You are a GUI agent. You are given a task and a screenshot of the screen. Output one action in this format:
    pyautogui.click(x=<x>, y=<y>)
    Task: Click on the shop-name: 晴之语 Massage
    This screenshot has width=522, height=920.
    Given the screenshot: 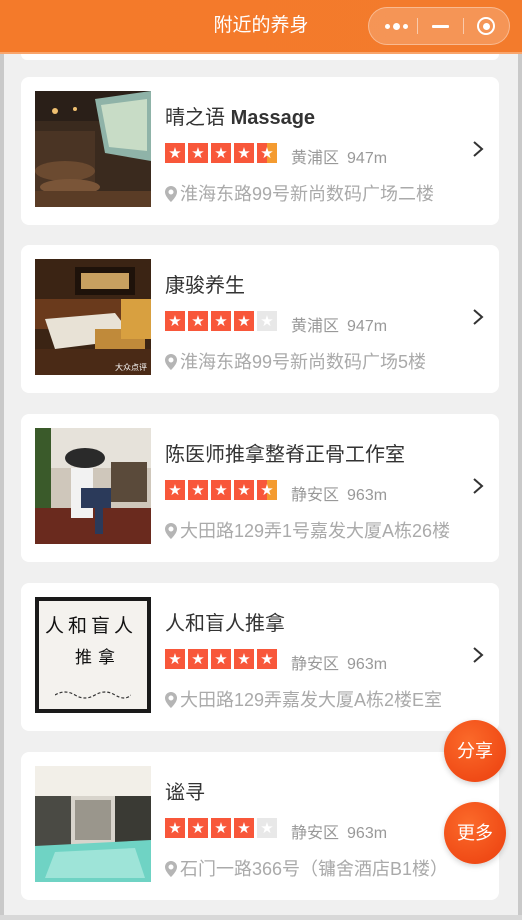 What is the action you would take?
    pyautogui.click(x=240, y=118)
    